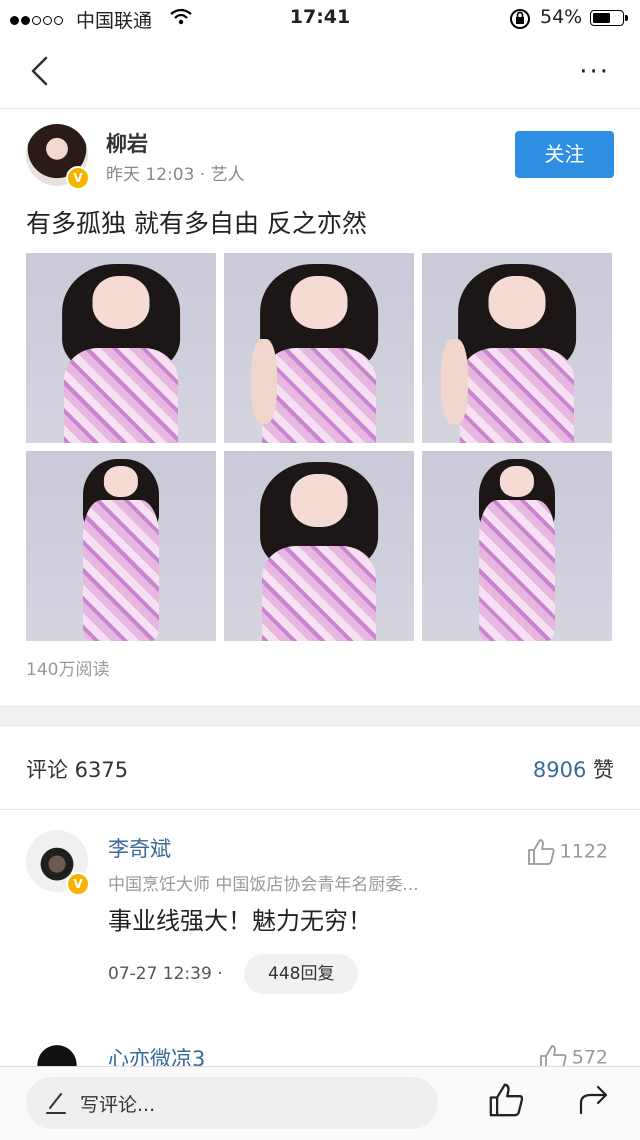 The image size is (640, 1140). Describe the element at coordinates (594, 72) in the screenshot. I see `more-options-icon: ···` at that location.